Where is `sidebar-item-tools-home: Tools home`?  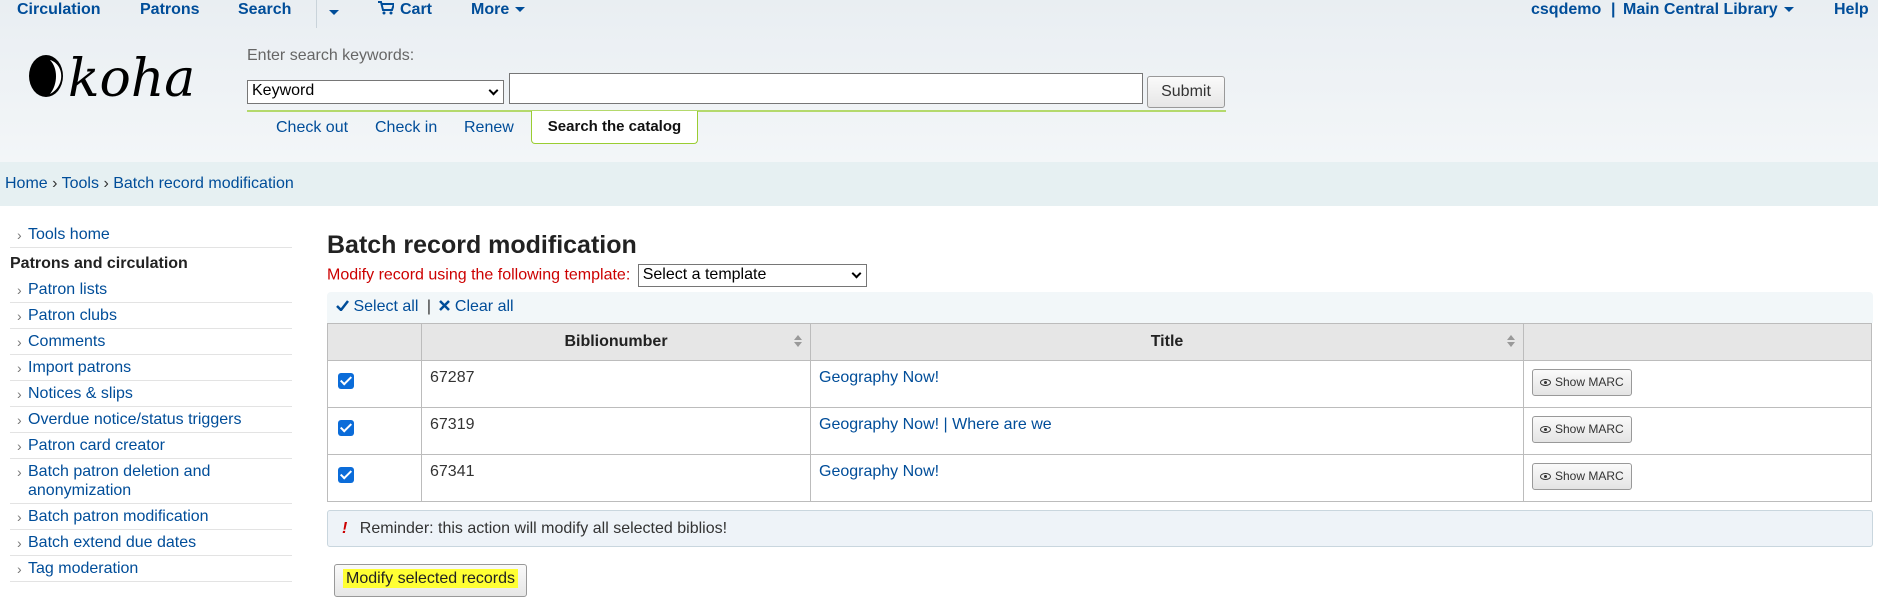 sidebar-item-tools-home: Tools home is located at coordinates (151, 235).